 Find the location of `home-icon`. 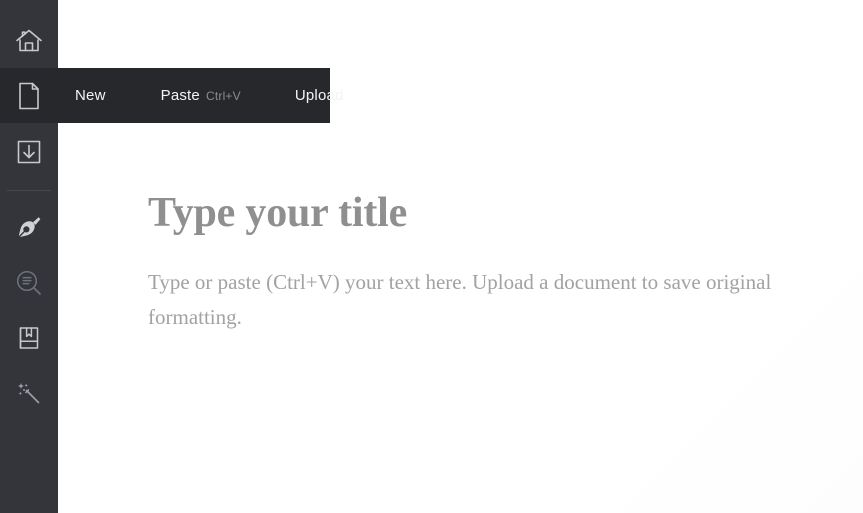

home-icon is located at coordinates (29, 41).